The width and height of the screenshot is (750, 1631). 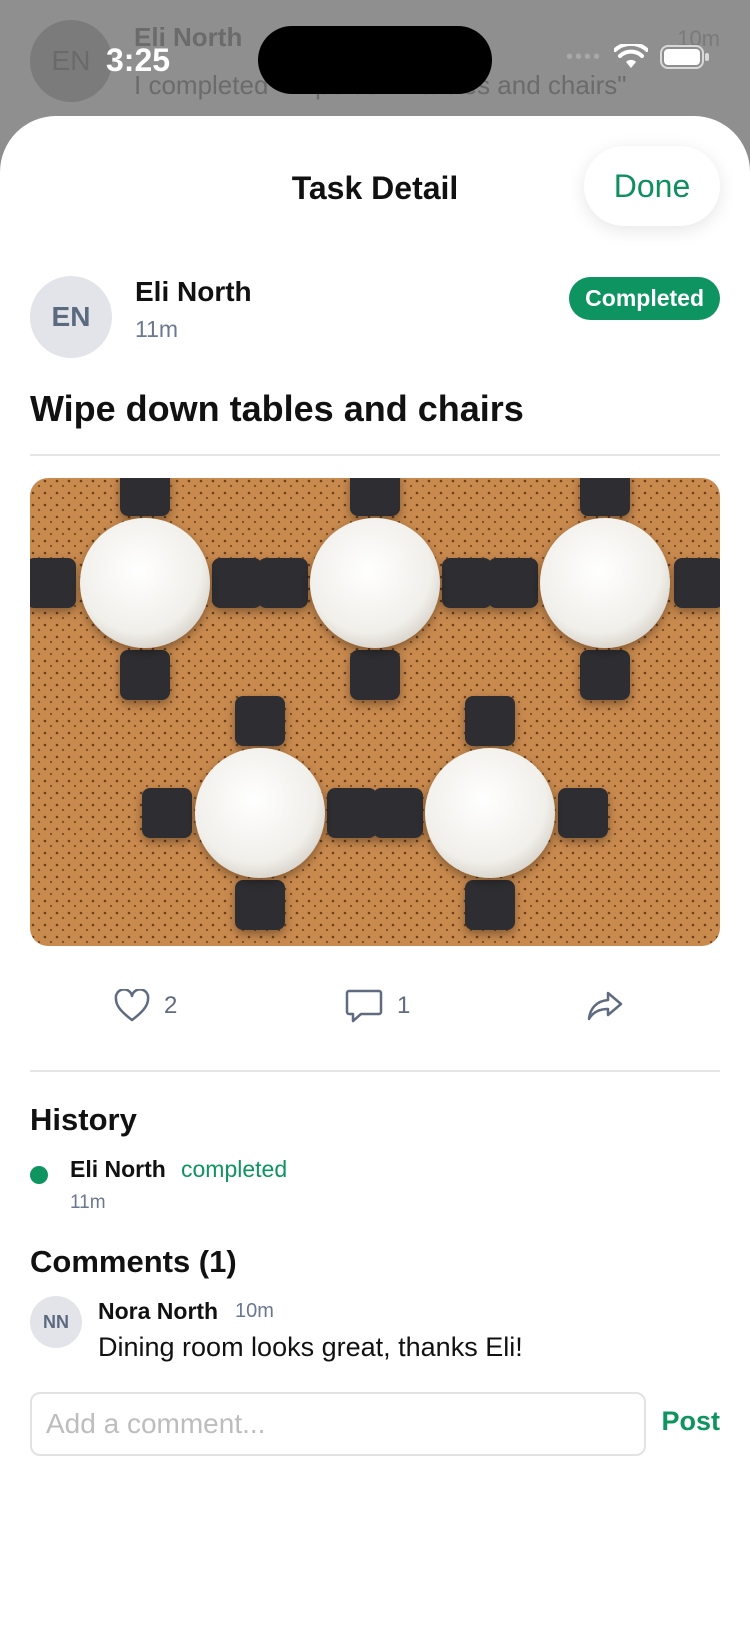 What do you see at coordinates (583, 56) in the screenshot?
I see `signal-icon: ••••` at bounding box center [583, 56].